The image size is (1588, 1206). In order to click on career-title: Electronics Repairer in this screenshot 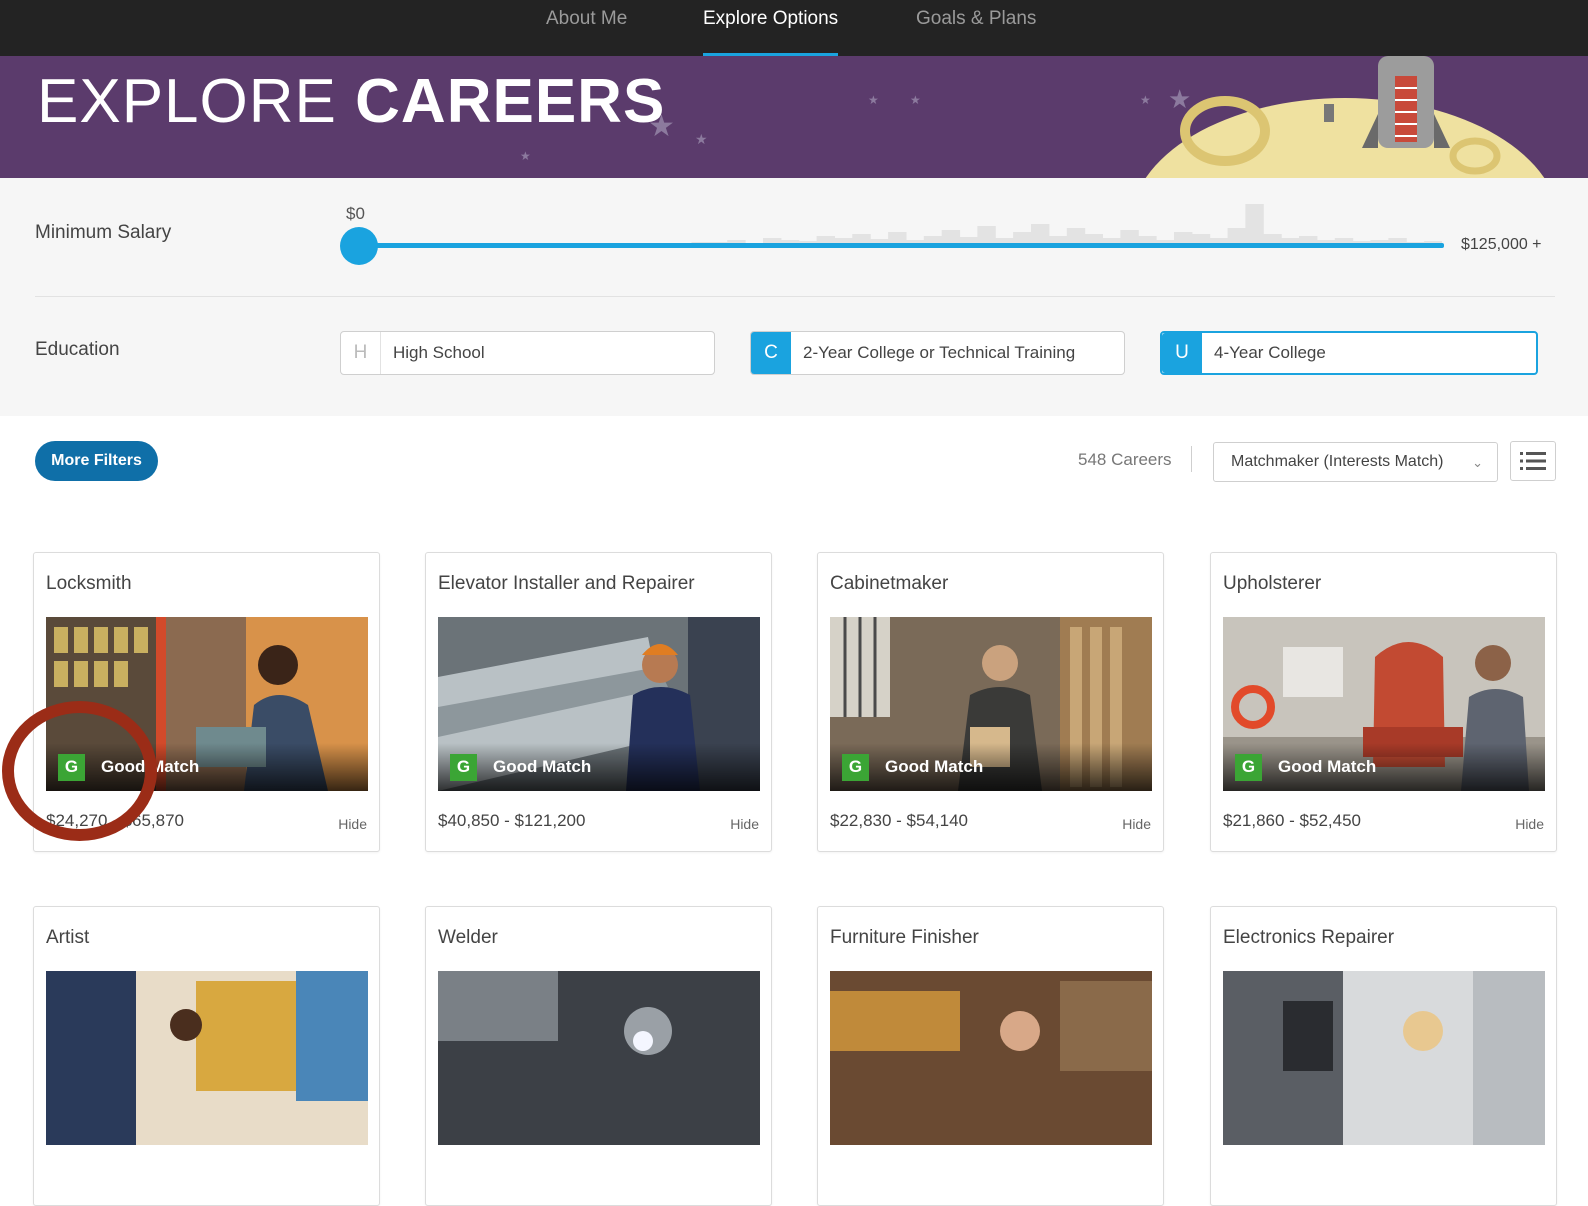, I will do `click(1309, 937)`.